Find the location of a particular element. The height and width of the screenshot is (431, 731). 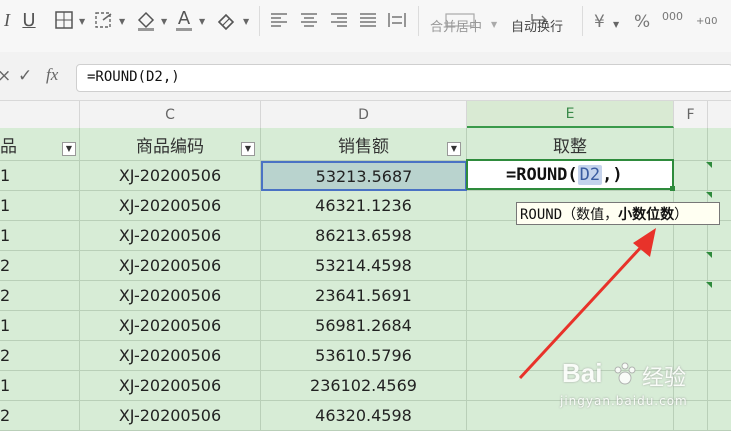

baidu-watermark: Bai 经验 jingyan.baidu.com is located at coordinates (645, 388).